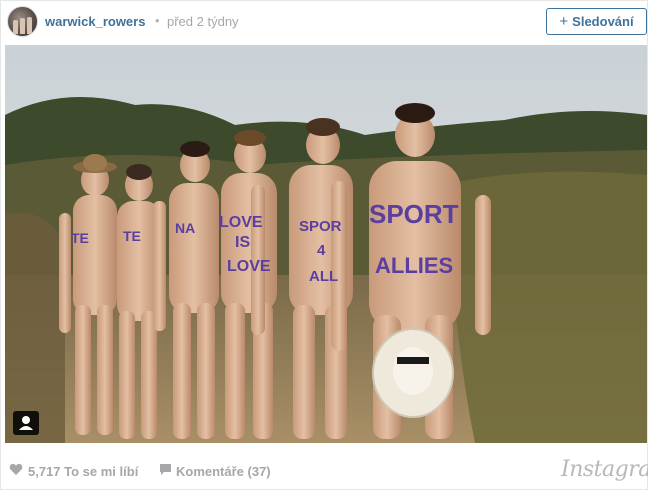  I want to click on paint-3: NA, so click(185, 228).